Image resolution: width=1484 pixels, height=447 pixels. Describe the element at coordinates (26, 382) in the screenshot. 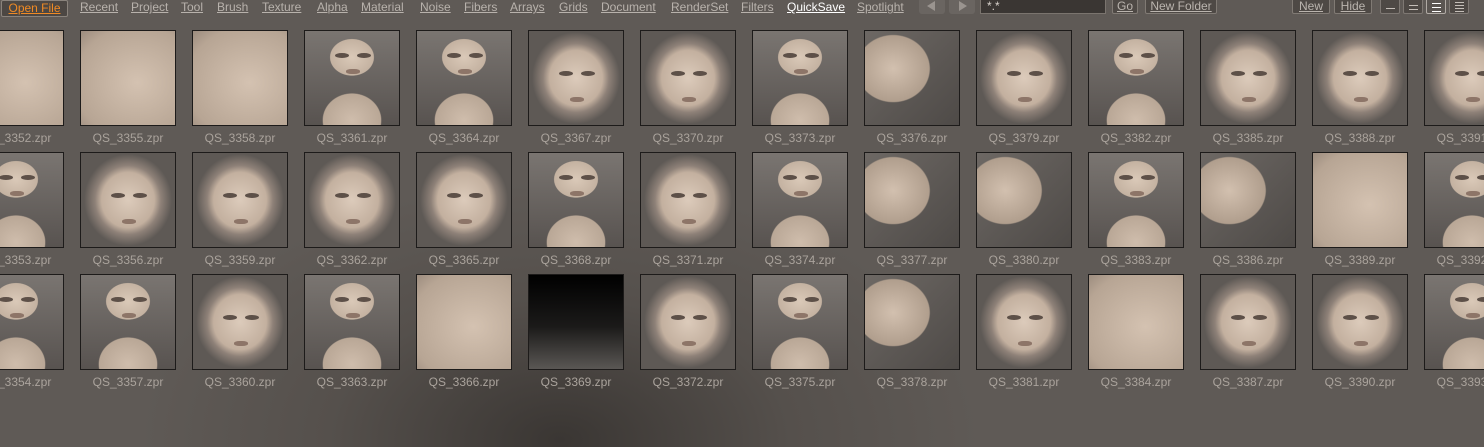

I see `file-name-label: QS_3354.zpr` at that location.